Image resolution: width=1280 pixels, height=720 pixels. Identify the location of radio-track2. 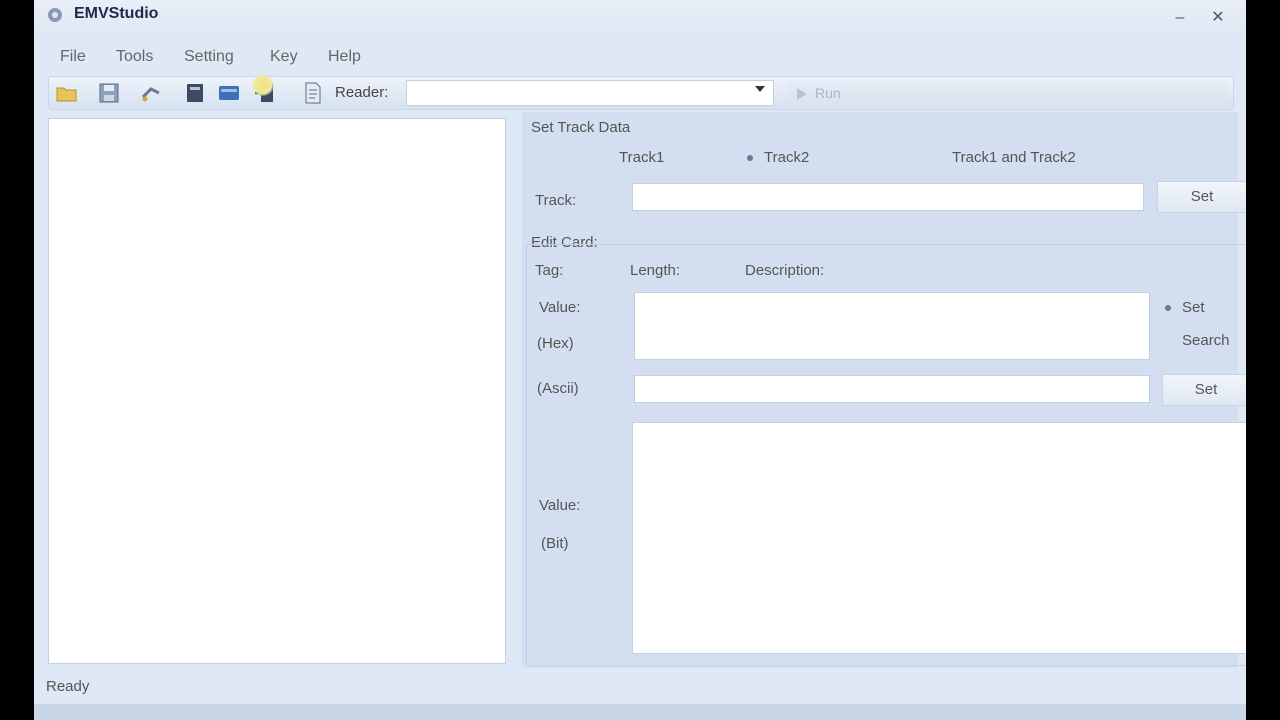
(750, 158).